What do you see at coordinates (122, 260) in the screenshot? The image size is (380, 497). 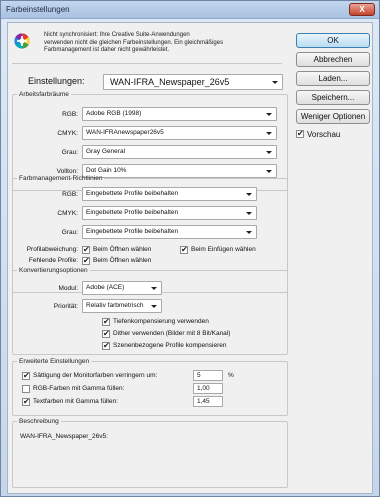 I see `missing-open-text: Beim Öffnen wählen` at bounding box center [122, 260].